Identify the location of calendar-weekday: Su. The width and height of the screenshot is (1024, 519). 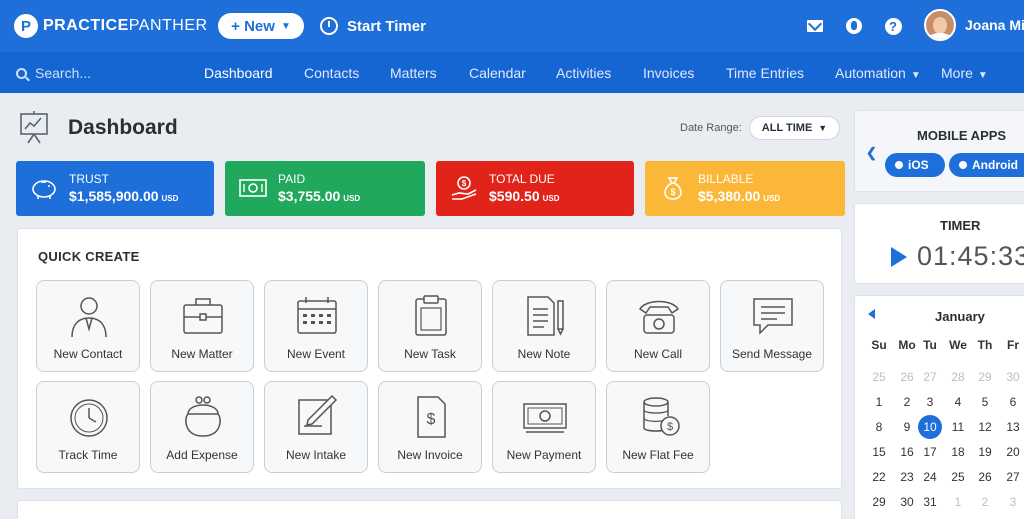
(879, 345).